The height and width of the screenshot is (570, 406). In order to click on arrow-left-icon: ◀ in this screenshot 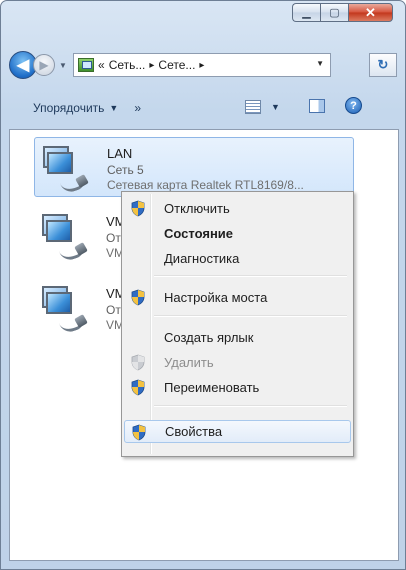, I will do `click(23, 65)`.